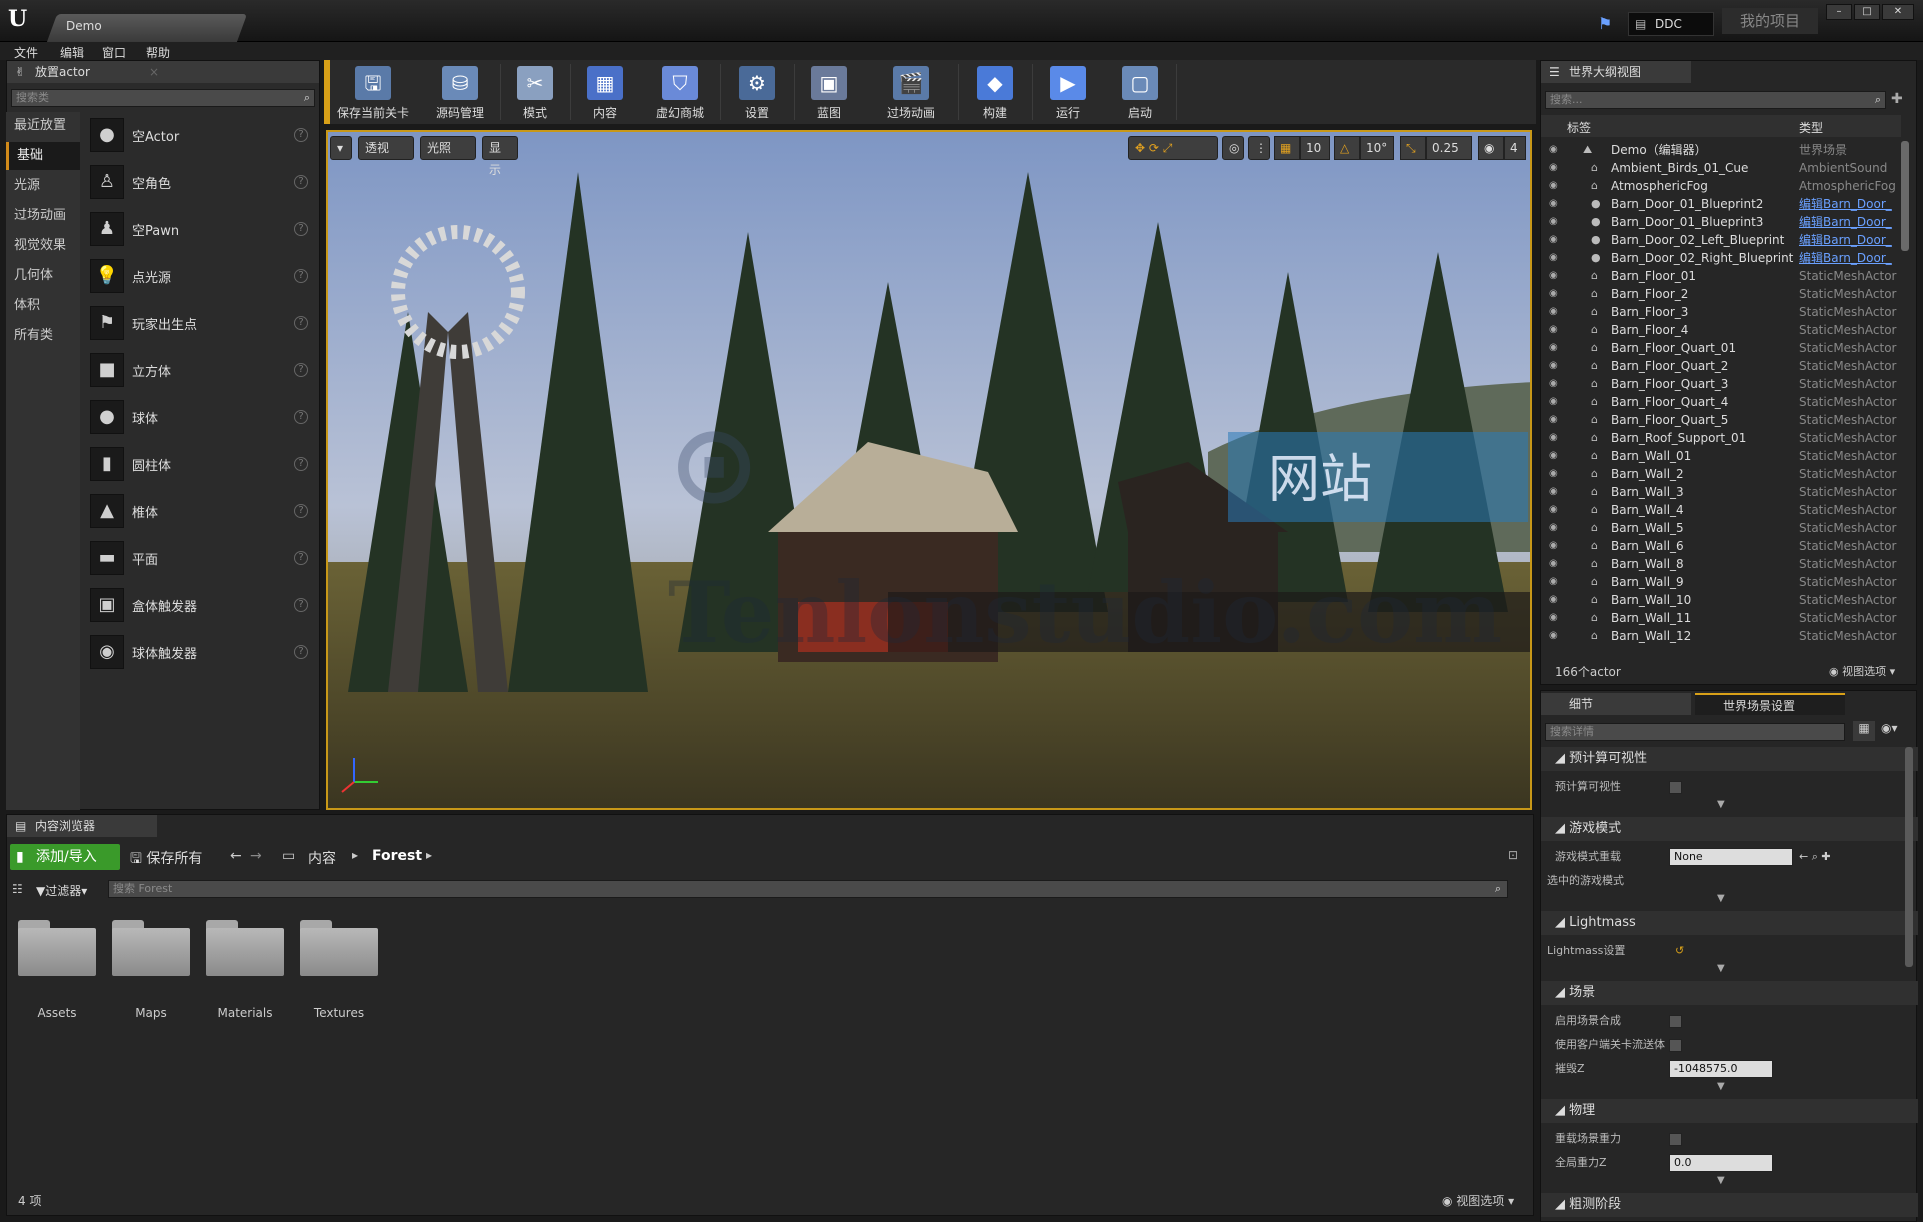 The width and height of the screenshot is (1923, 1222). I want to click on ddc-button: ▤ DDC, so click(1671, 24).